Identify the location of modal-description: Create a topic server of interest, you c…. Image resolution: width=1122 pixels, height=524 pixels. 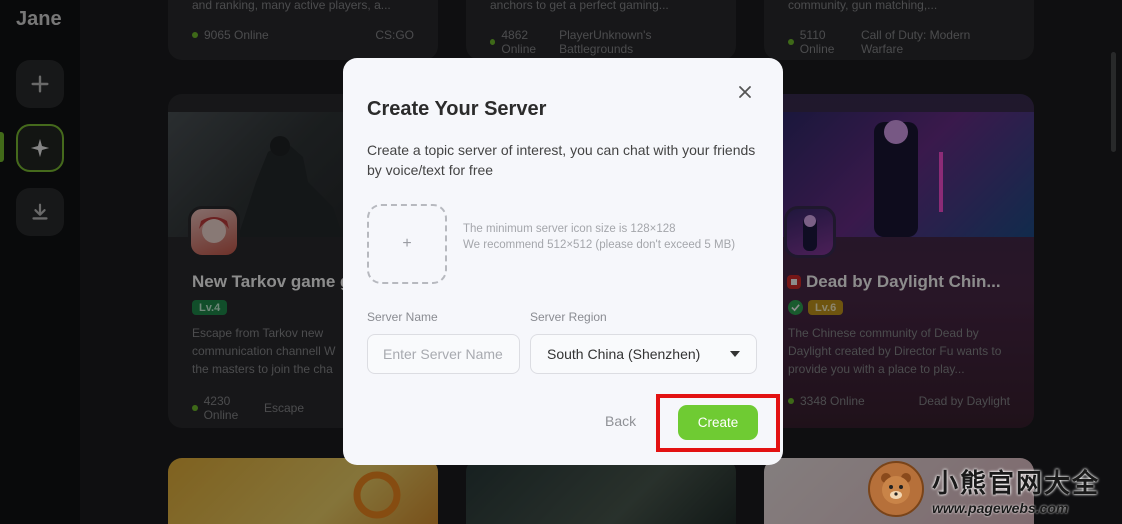
(561, 160).